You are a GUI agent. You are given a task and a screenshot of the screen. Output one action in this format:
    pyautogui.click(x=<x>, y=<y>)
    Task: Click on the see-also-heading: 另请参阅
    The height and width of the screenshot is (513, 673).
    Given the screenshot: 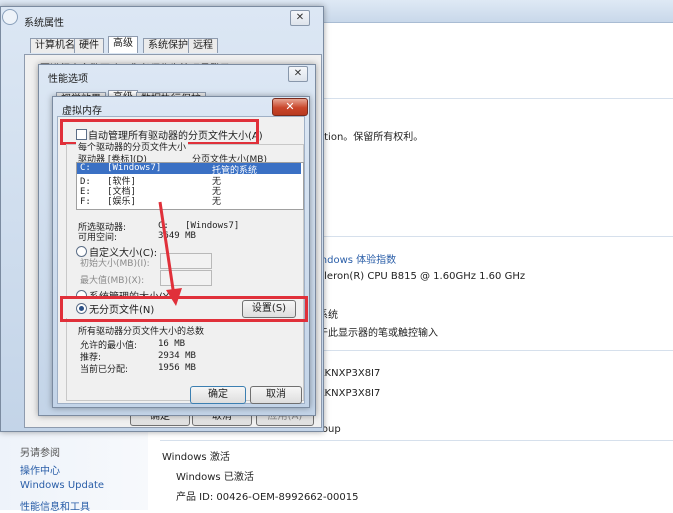 What is the action you would take?
    pyautogui.click(x=40, y=453)
    